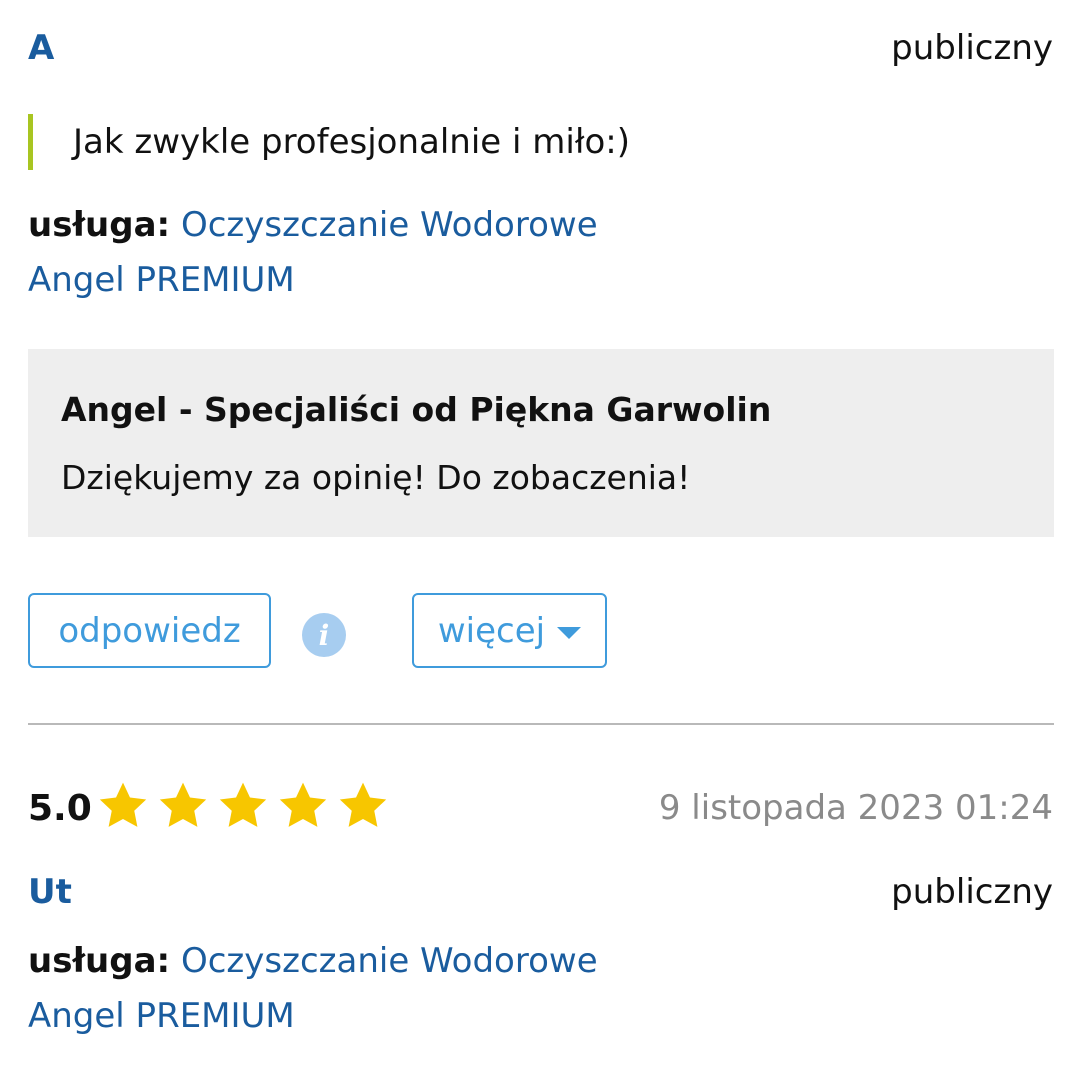 The width and height of the screenshot is (1080, 1080). What do you see at coordinates (41, 48) in the screenshot?
I see `review-author: A` at bounding box center [41, 48].